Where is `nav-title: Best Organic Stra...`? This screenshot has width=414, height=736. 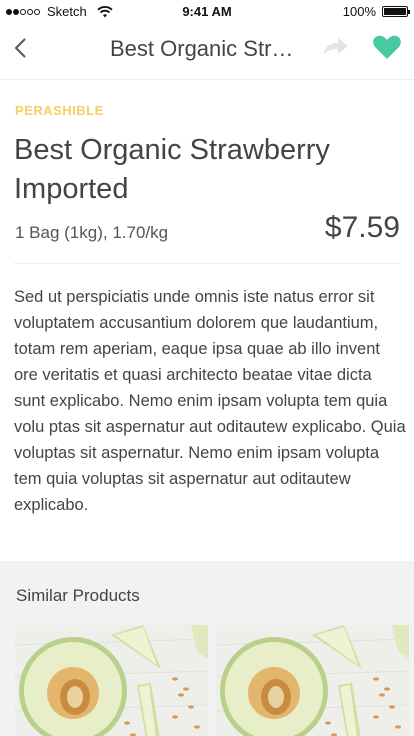 nav-title: Best Organic Stra... is located at coordinates (205, 48).